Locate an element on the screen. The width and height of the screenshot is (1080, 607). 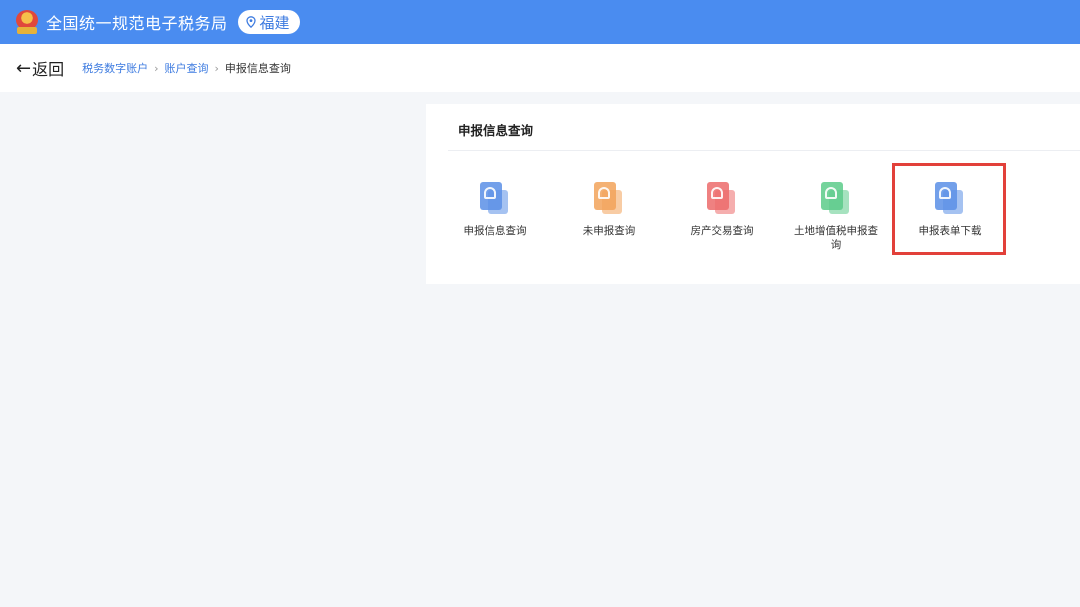
back-button: ← 返回 is located at coordinates (40, 68).